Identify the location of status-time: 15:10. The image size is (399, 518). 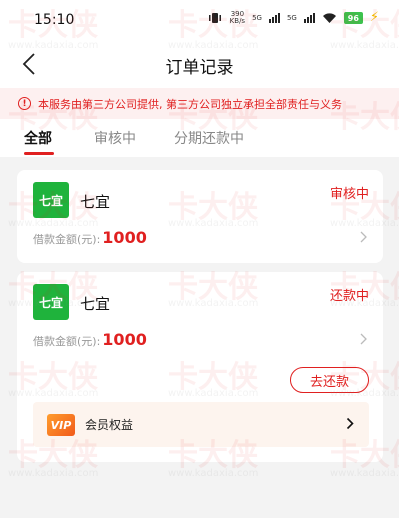
(54, 20).